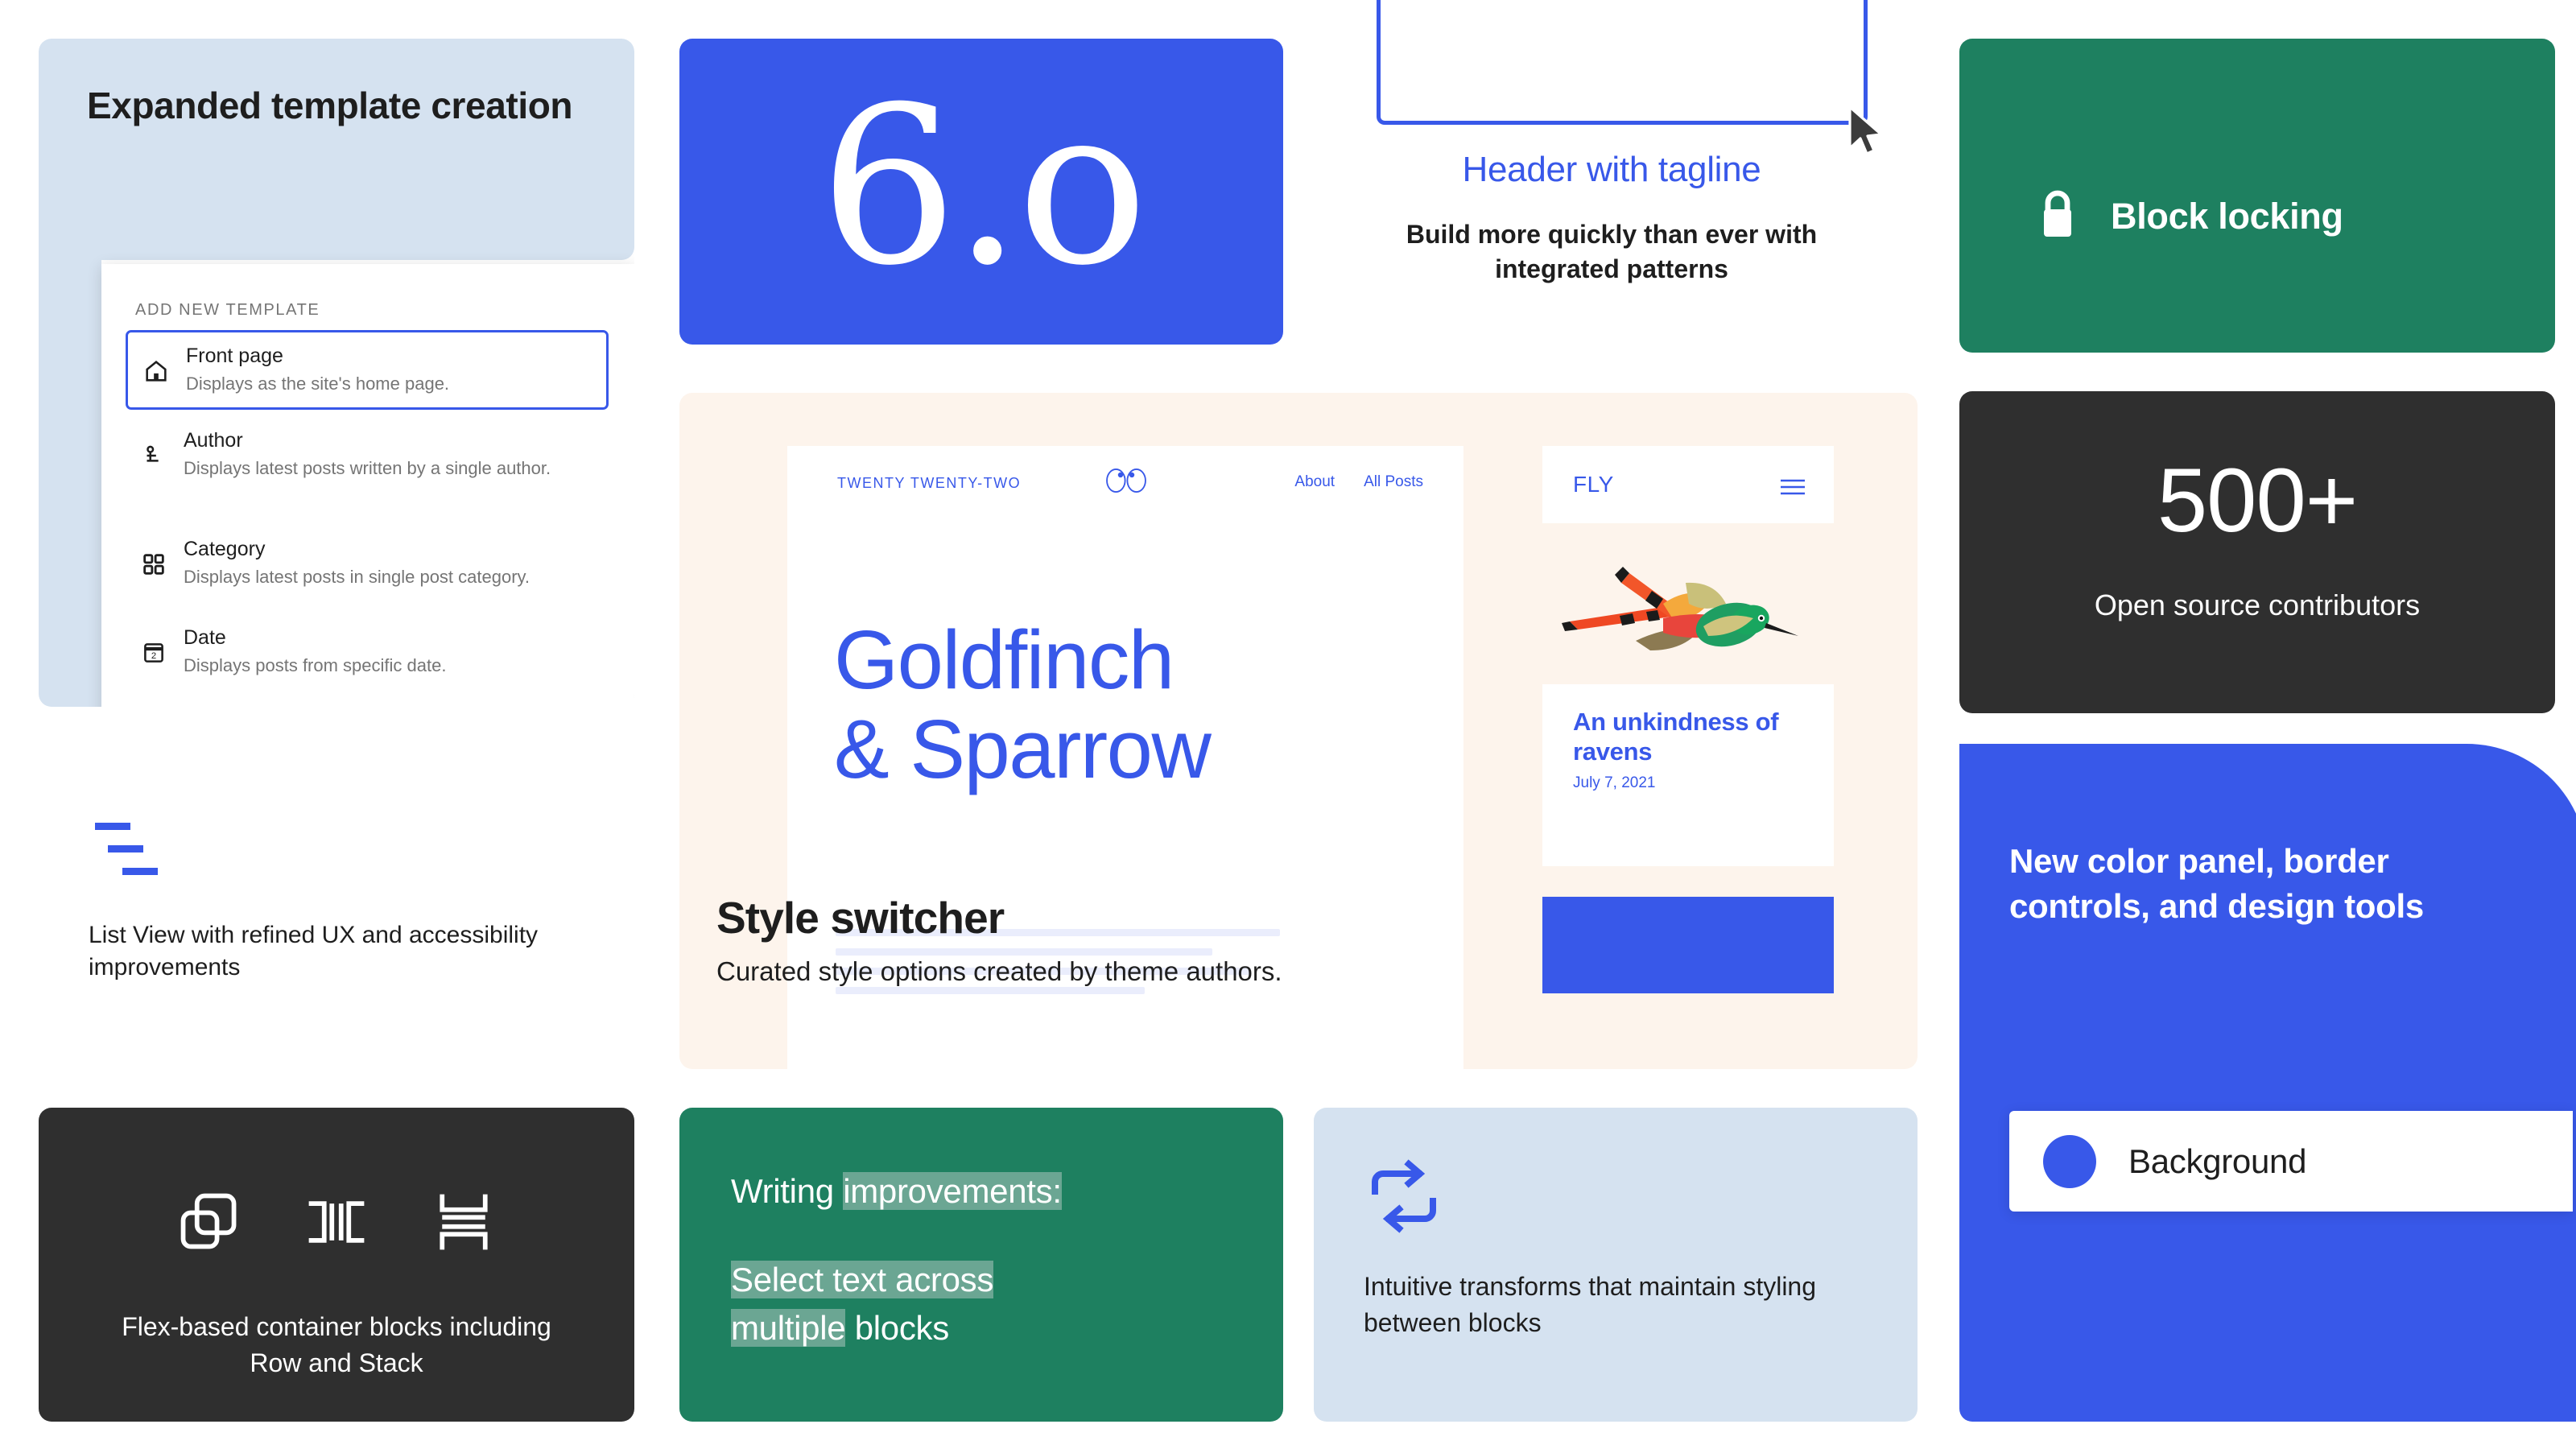 The image size is (2576, 1449). Describe the element at coordinates (862, 1279) in the screenshot. I see `writing-body-selected-a: Select text across` at that location.